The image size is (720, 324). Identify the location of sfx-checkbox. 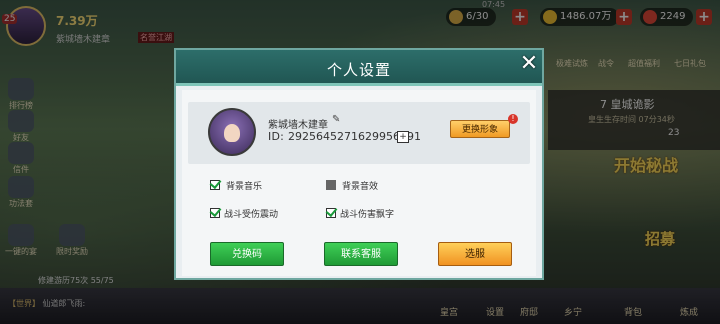
(331, 185).